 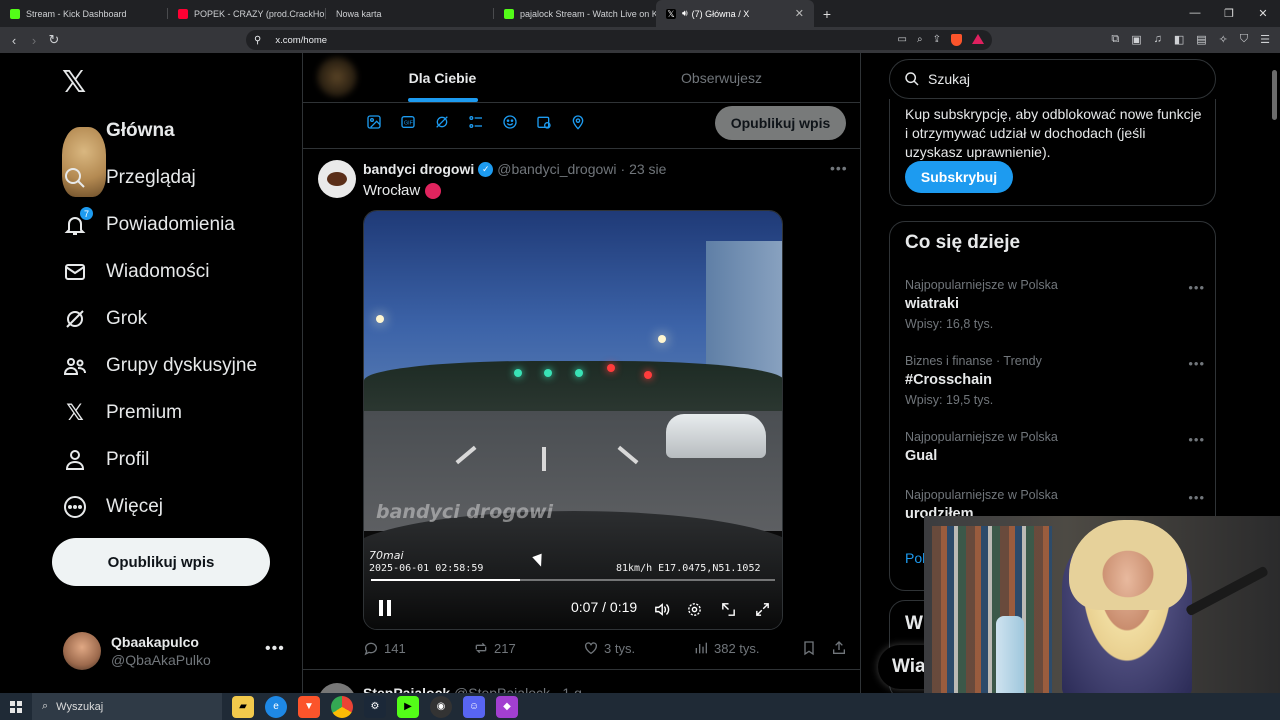 What do you see at coordinates (408, 706) in the screenshot?
I see `kick-icon: ▶` at bounding box center [408, 706].